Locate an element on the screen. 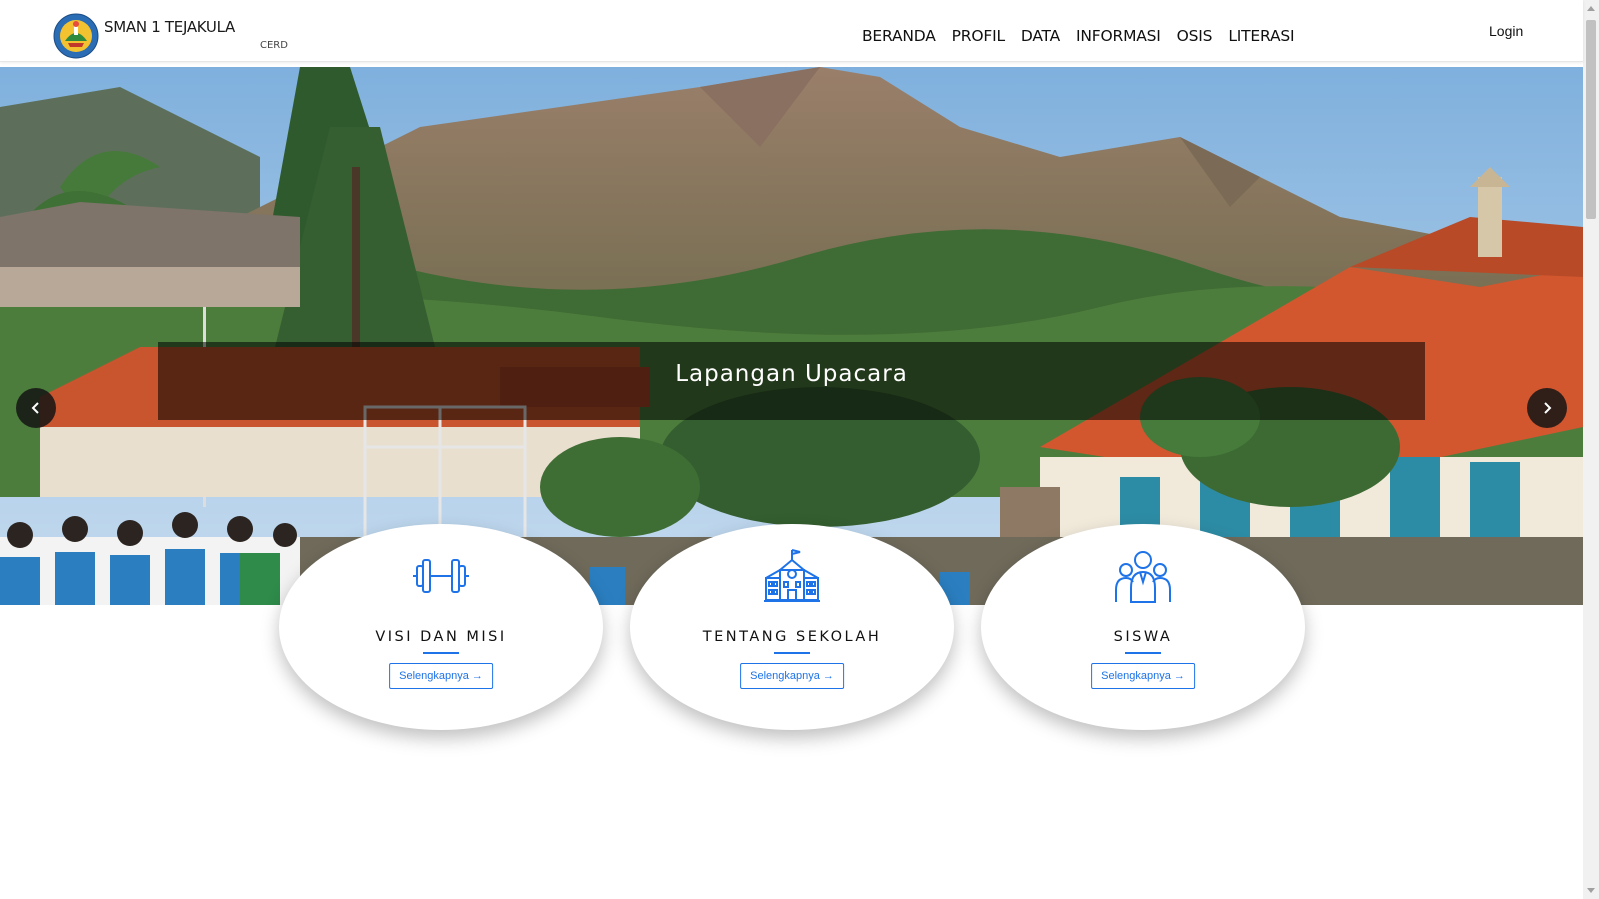  card-title: SISWA is located at coordinates (1143, 637).